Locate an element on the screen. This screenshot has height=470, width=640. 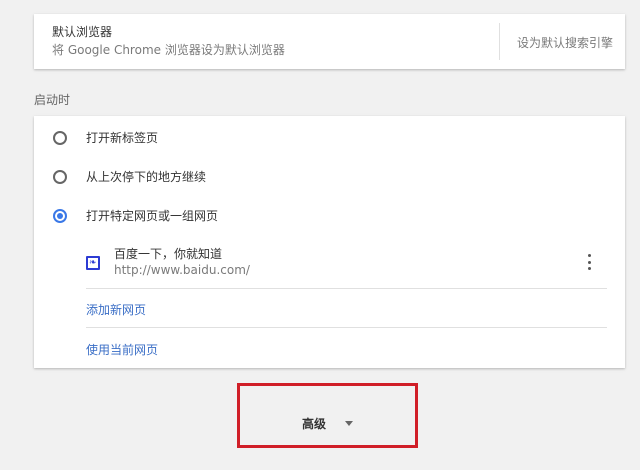
vertical-divider is located at coordinates (499, 41).